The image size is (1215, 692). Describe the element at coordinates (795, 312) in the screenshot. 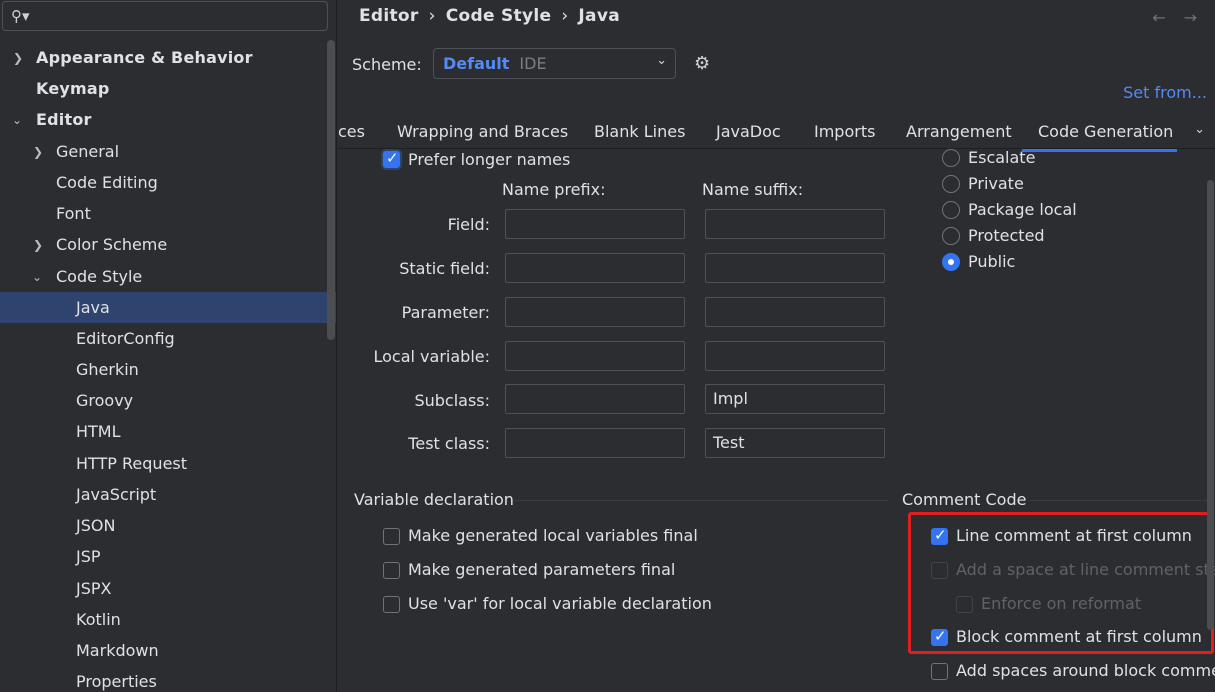

I see `parameter-suffix-input` at that location.